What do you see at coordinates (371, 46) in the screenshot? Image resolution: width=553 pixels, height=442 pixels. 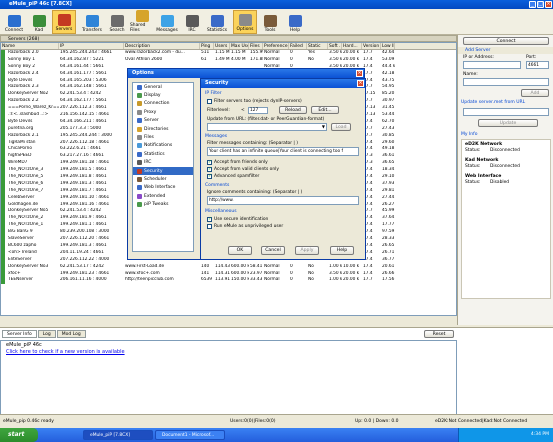 I see `column-header: Version` at bounding box center [371, 46].